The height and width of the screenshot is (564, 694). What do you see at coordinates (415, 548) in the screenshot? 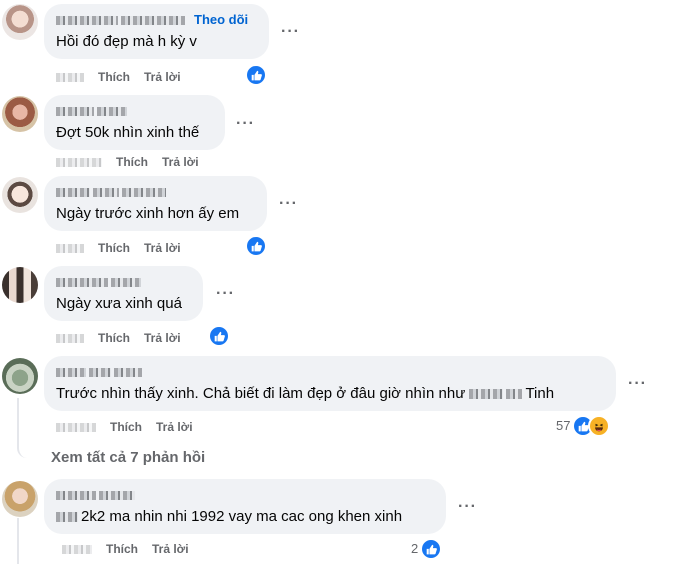
I see `reaction-count: 2` at bounding box center [415, 548].